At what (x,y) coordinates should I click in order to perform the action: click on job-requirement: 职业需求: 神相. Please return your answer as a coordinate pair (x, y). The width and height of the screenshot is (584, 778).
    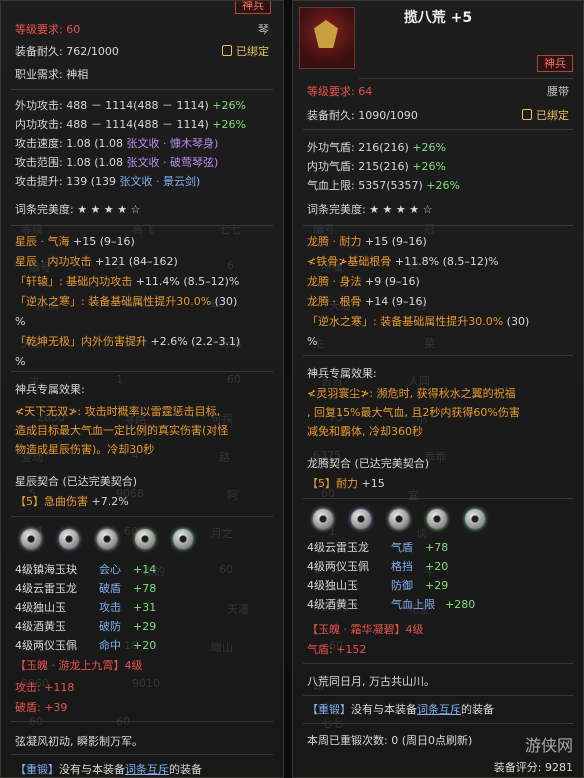
    Looking at the image, I should click on (52, 74).